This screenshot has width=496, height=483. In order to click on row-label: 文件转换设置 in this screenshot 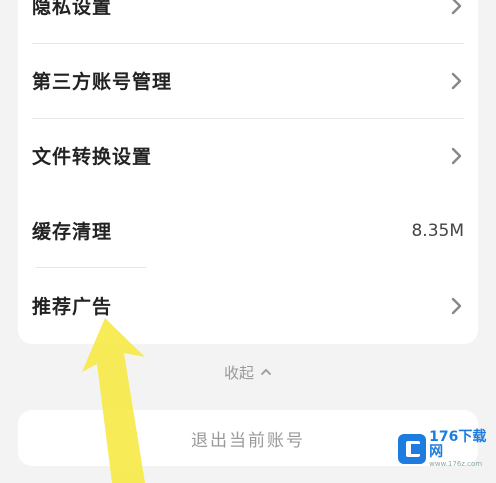, I will do `click(92, 157)`.